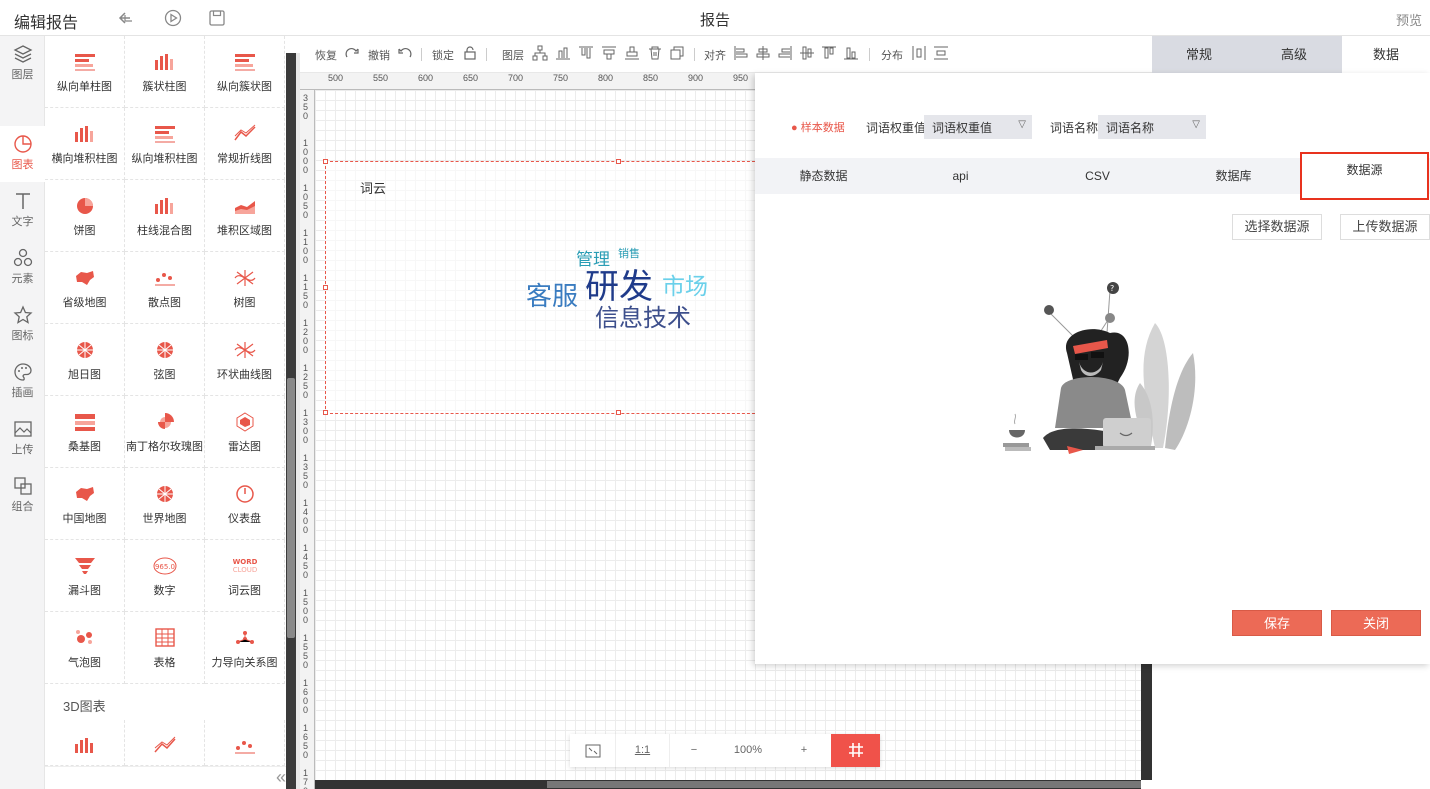  Describe the element at coordinates (173, 18) in the screenshot. I see `play-icon` at that location.